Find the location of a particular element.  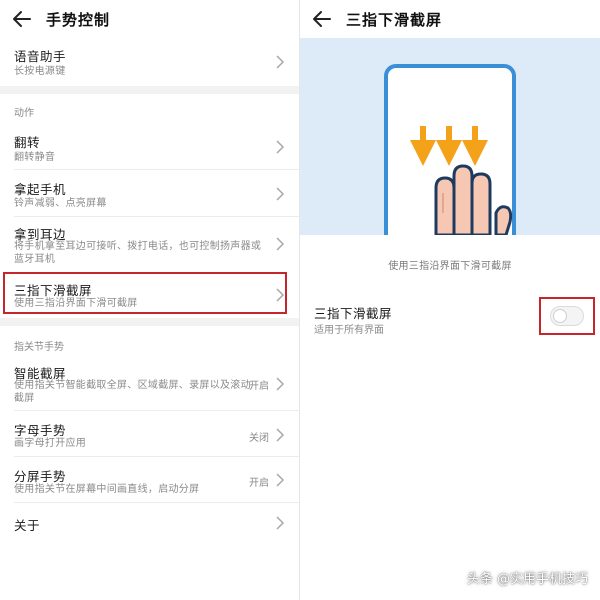

flip-sub: 翻转静音 is located at coordinates (35, 157).